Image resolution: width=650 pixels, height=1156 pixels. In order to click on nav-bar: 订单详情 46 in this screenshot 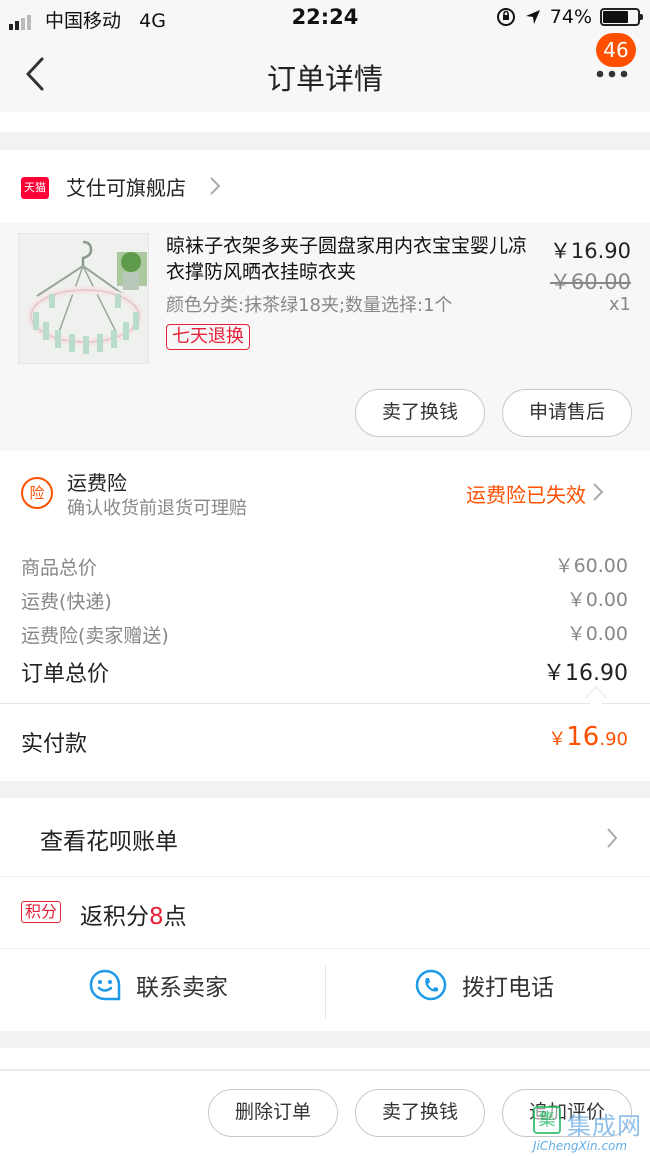, I will do `click(325, 72)`.